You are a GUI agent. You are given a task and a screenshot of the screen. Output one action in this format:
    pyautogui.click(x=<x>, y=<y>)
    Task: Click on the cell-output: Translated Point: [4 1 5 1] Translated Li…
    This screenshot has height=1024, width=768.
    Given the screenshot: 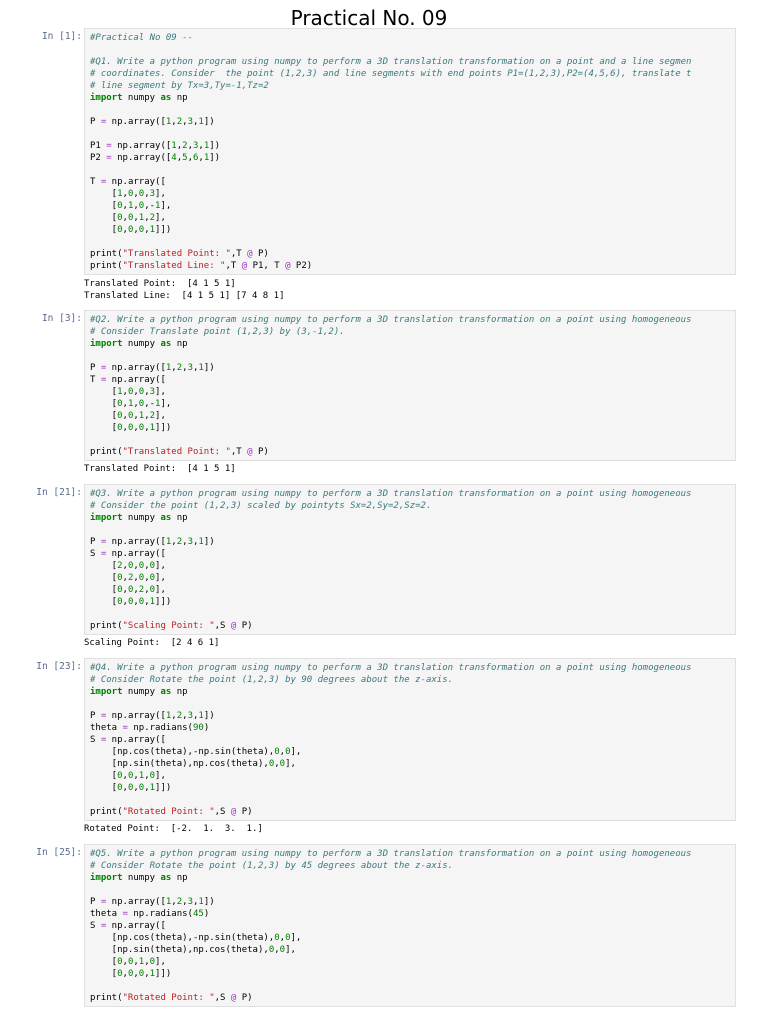 What is the action you would take?
    pyautogui.click(x=184, y=290)
    